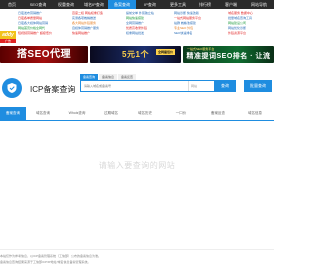 This screenshot has width=320, height=271. Describe the element at coordinates (8, 35) in the screenshot. I see `daddy-logo: addy` at that location.